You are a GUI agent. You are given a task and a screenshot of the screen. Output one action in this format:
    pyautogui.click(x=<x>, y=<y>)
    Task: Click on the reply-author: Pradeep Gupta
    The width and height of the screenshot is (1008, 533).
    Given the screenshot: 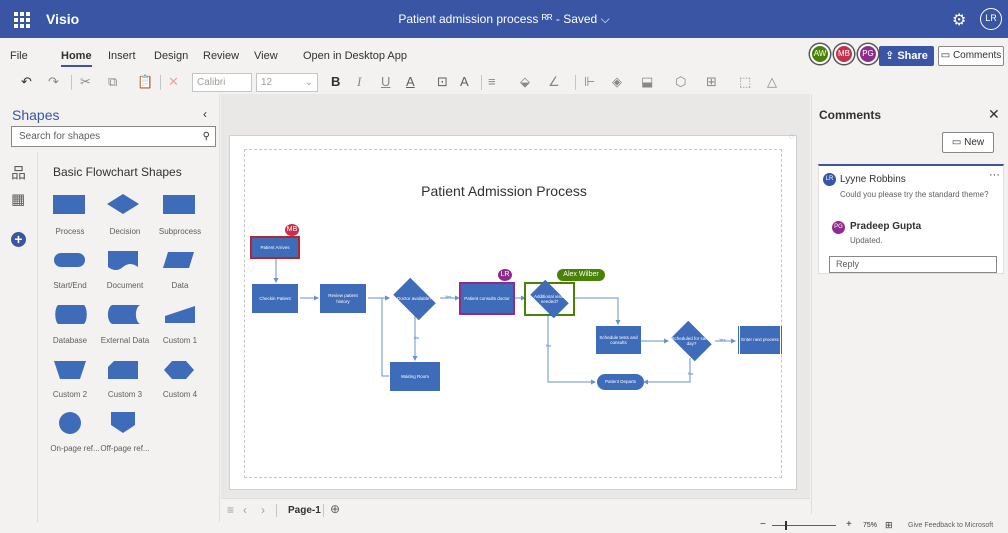 What is the action you would take?
    pyautogui.click(x=886, y=226)
    